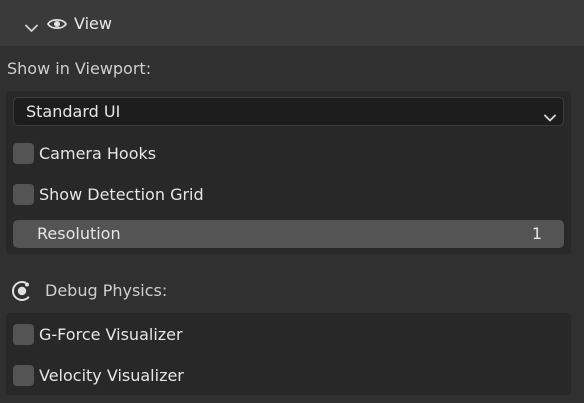 Image resolution: width=584 pixels, height=403 pixels. I want to click on velocity-checkbox, so click(23, 375).